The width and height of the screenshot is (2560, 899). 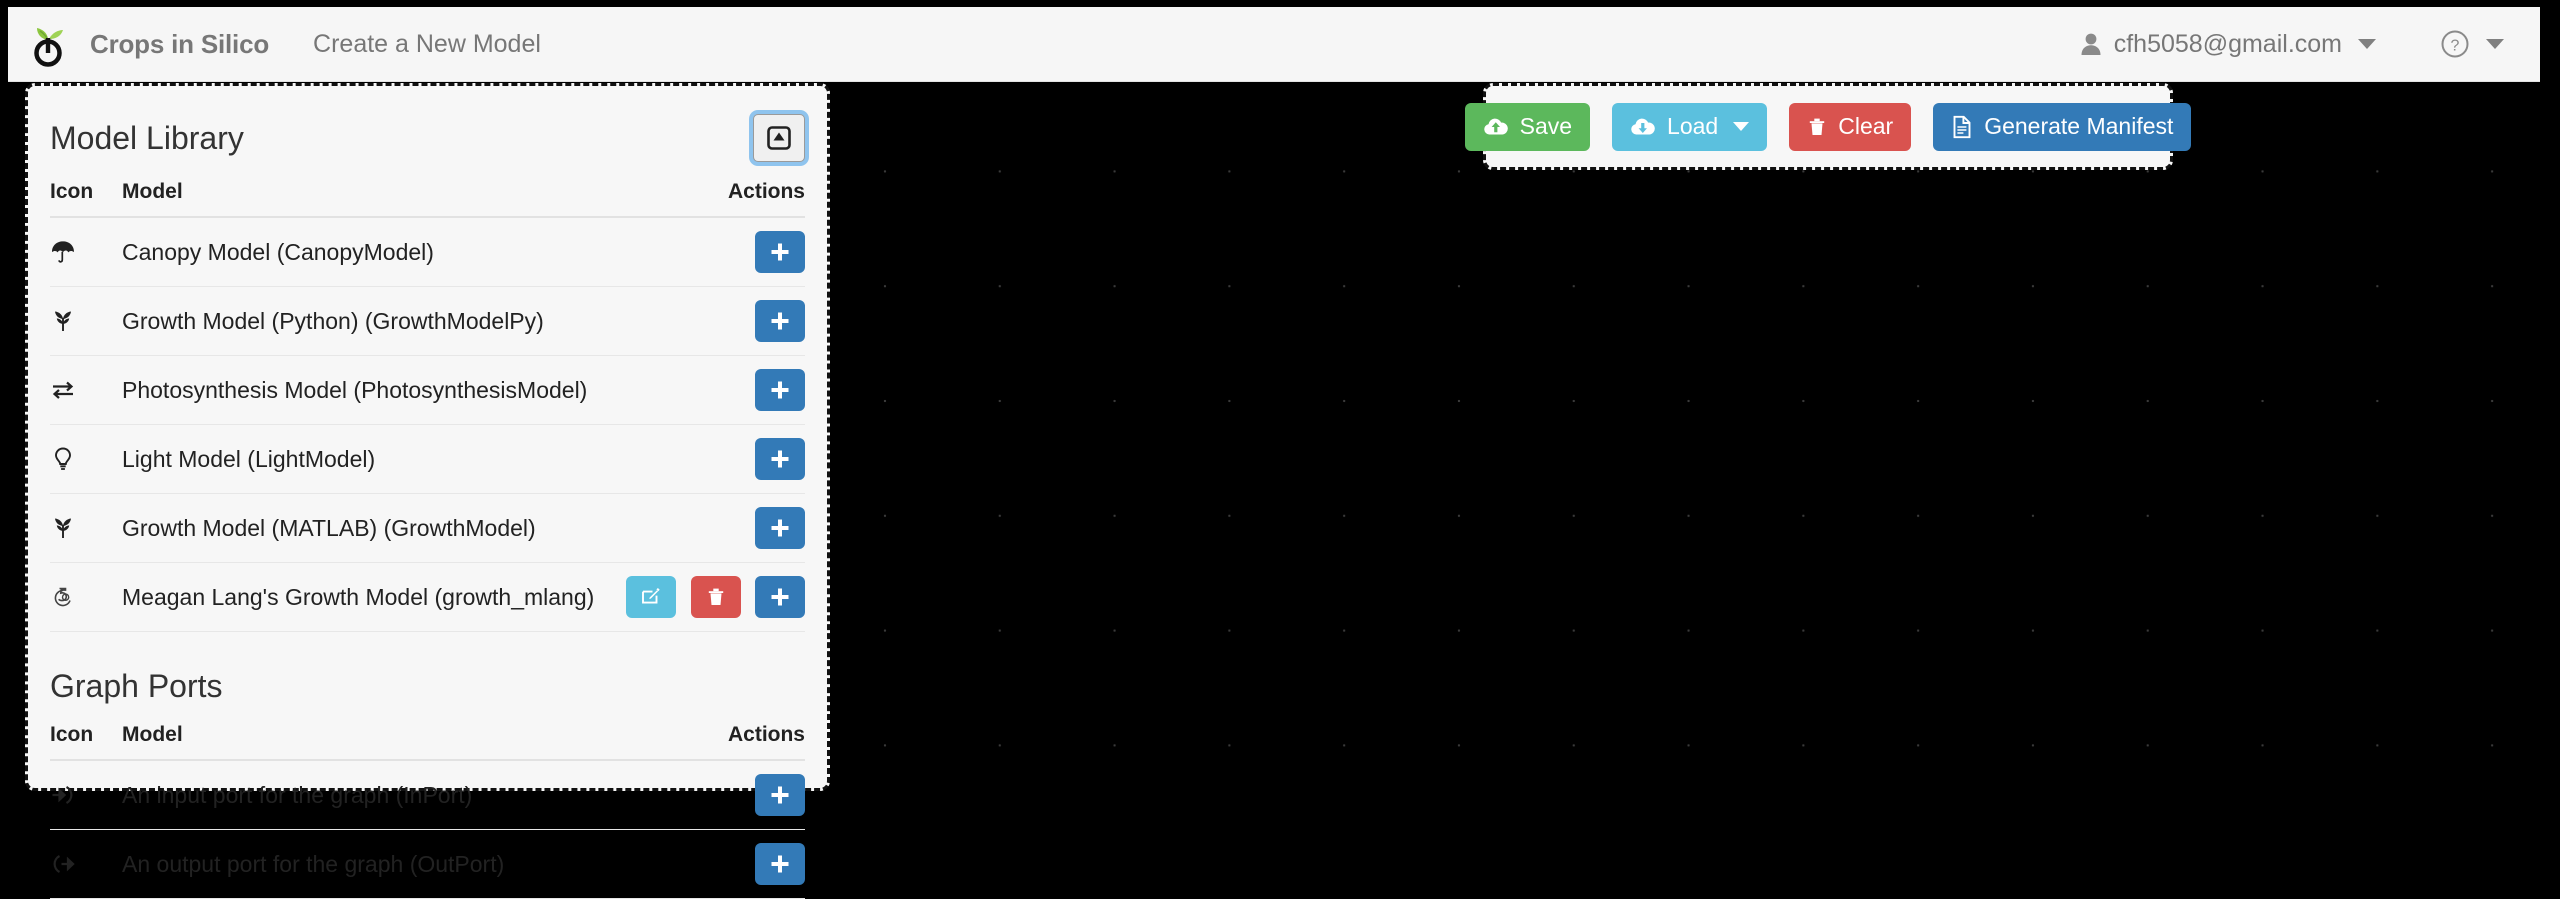 What do you see at coordinates (180, 43) in the screenshot?
I see `brand-title: Crops in Silico` at bounding box center [180, 43].